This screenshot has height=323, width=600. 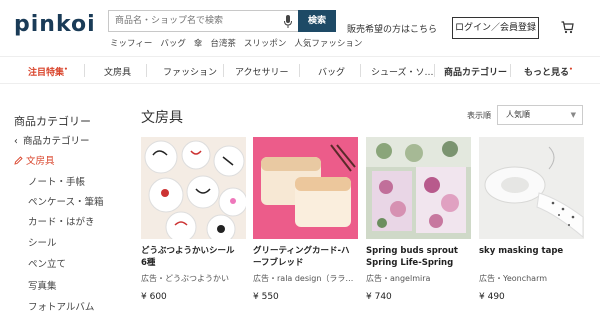 What do you see at coordinates (573, 115) in the screenshot?
I see `chevron-down-icon: ▼` at bounding box center [573, 115].